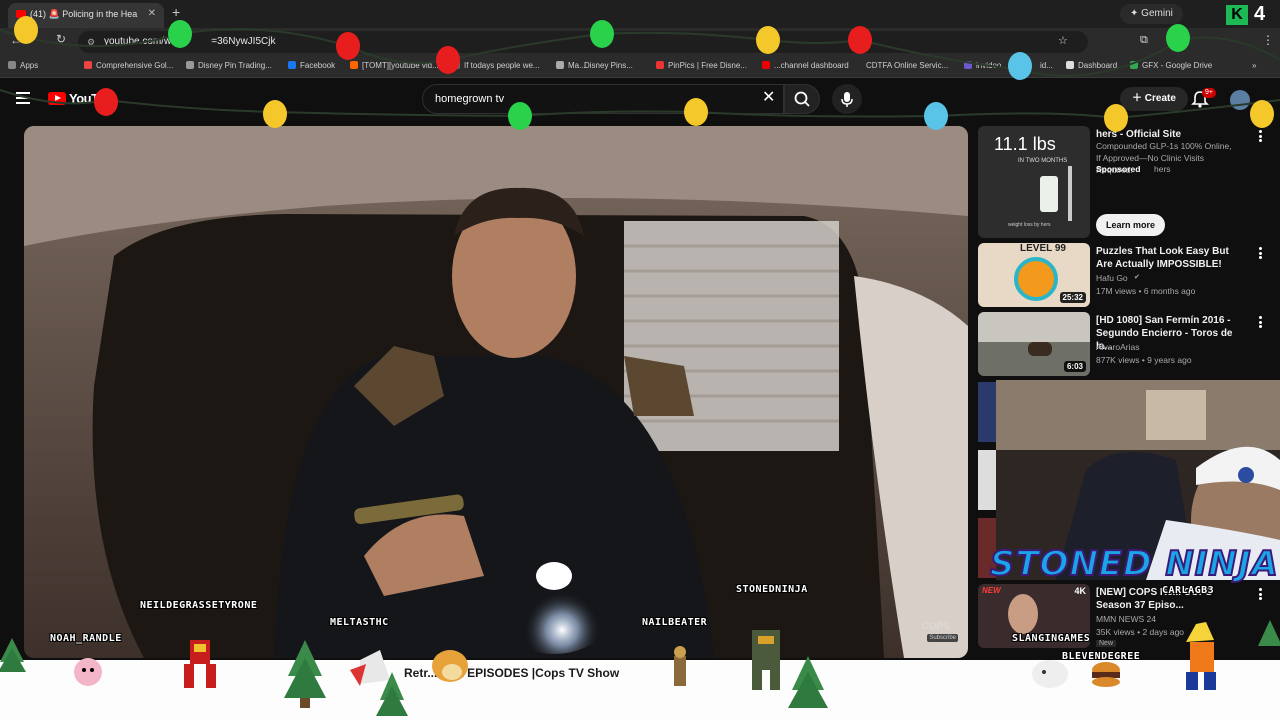  Describe the element at coordinates (84, 98) in the screenshot. I see `youtube-logo-text: YouT` at that location.